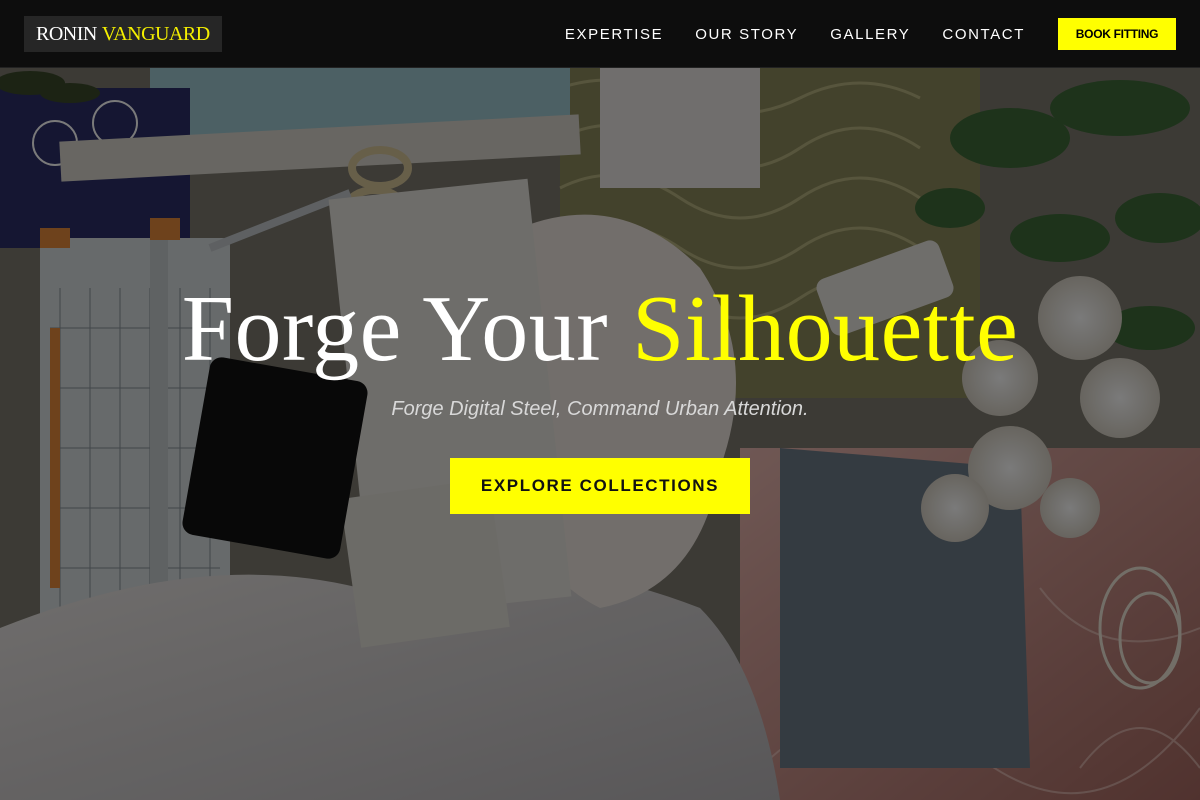 The image size is (1200, 800). What do you see at coordinates (395, 329) in the screenshot?
I see `hero-headline-main: Forge Your` at bounding box center [395, 329].